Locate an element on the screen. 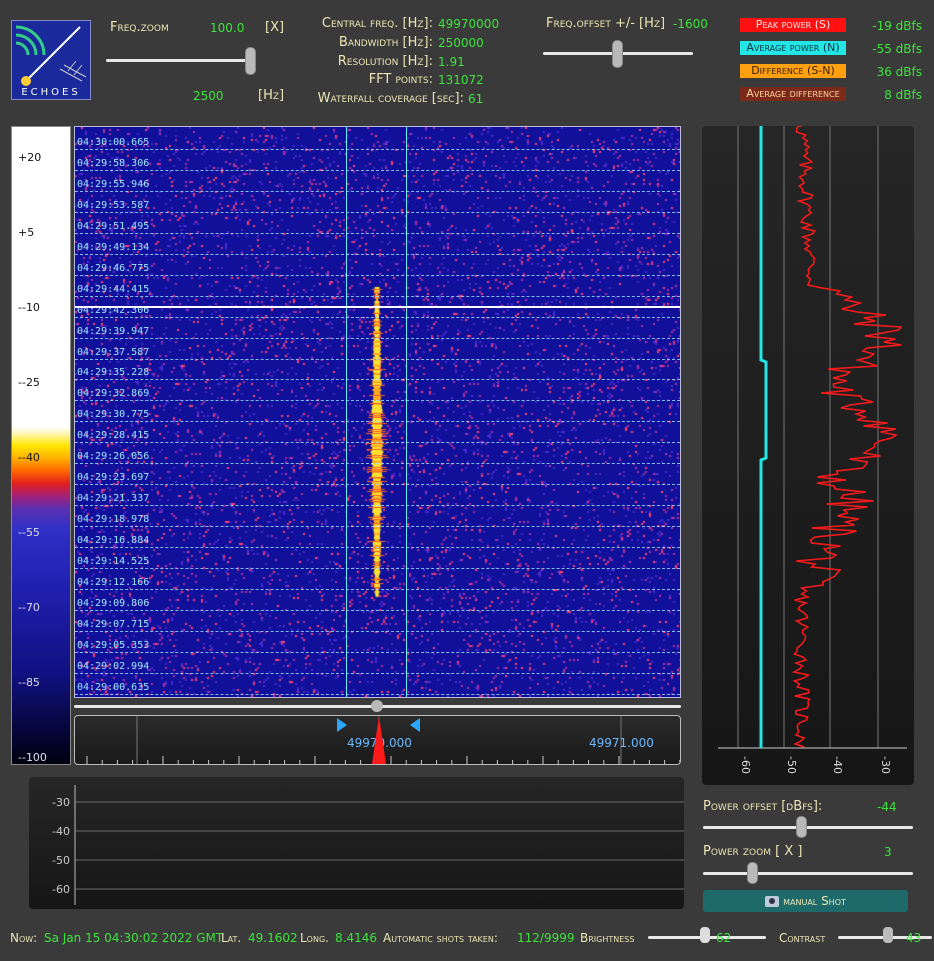 The height and width of the screenshot is (961, 934). spectrum-plot: -30 -40 -50 -60 is located at coordinates (368, 845).